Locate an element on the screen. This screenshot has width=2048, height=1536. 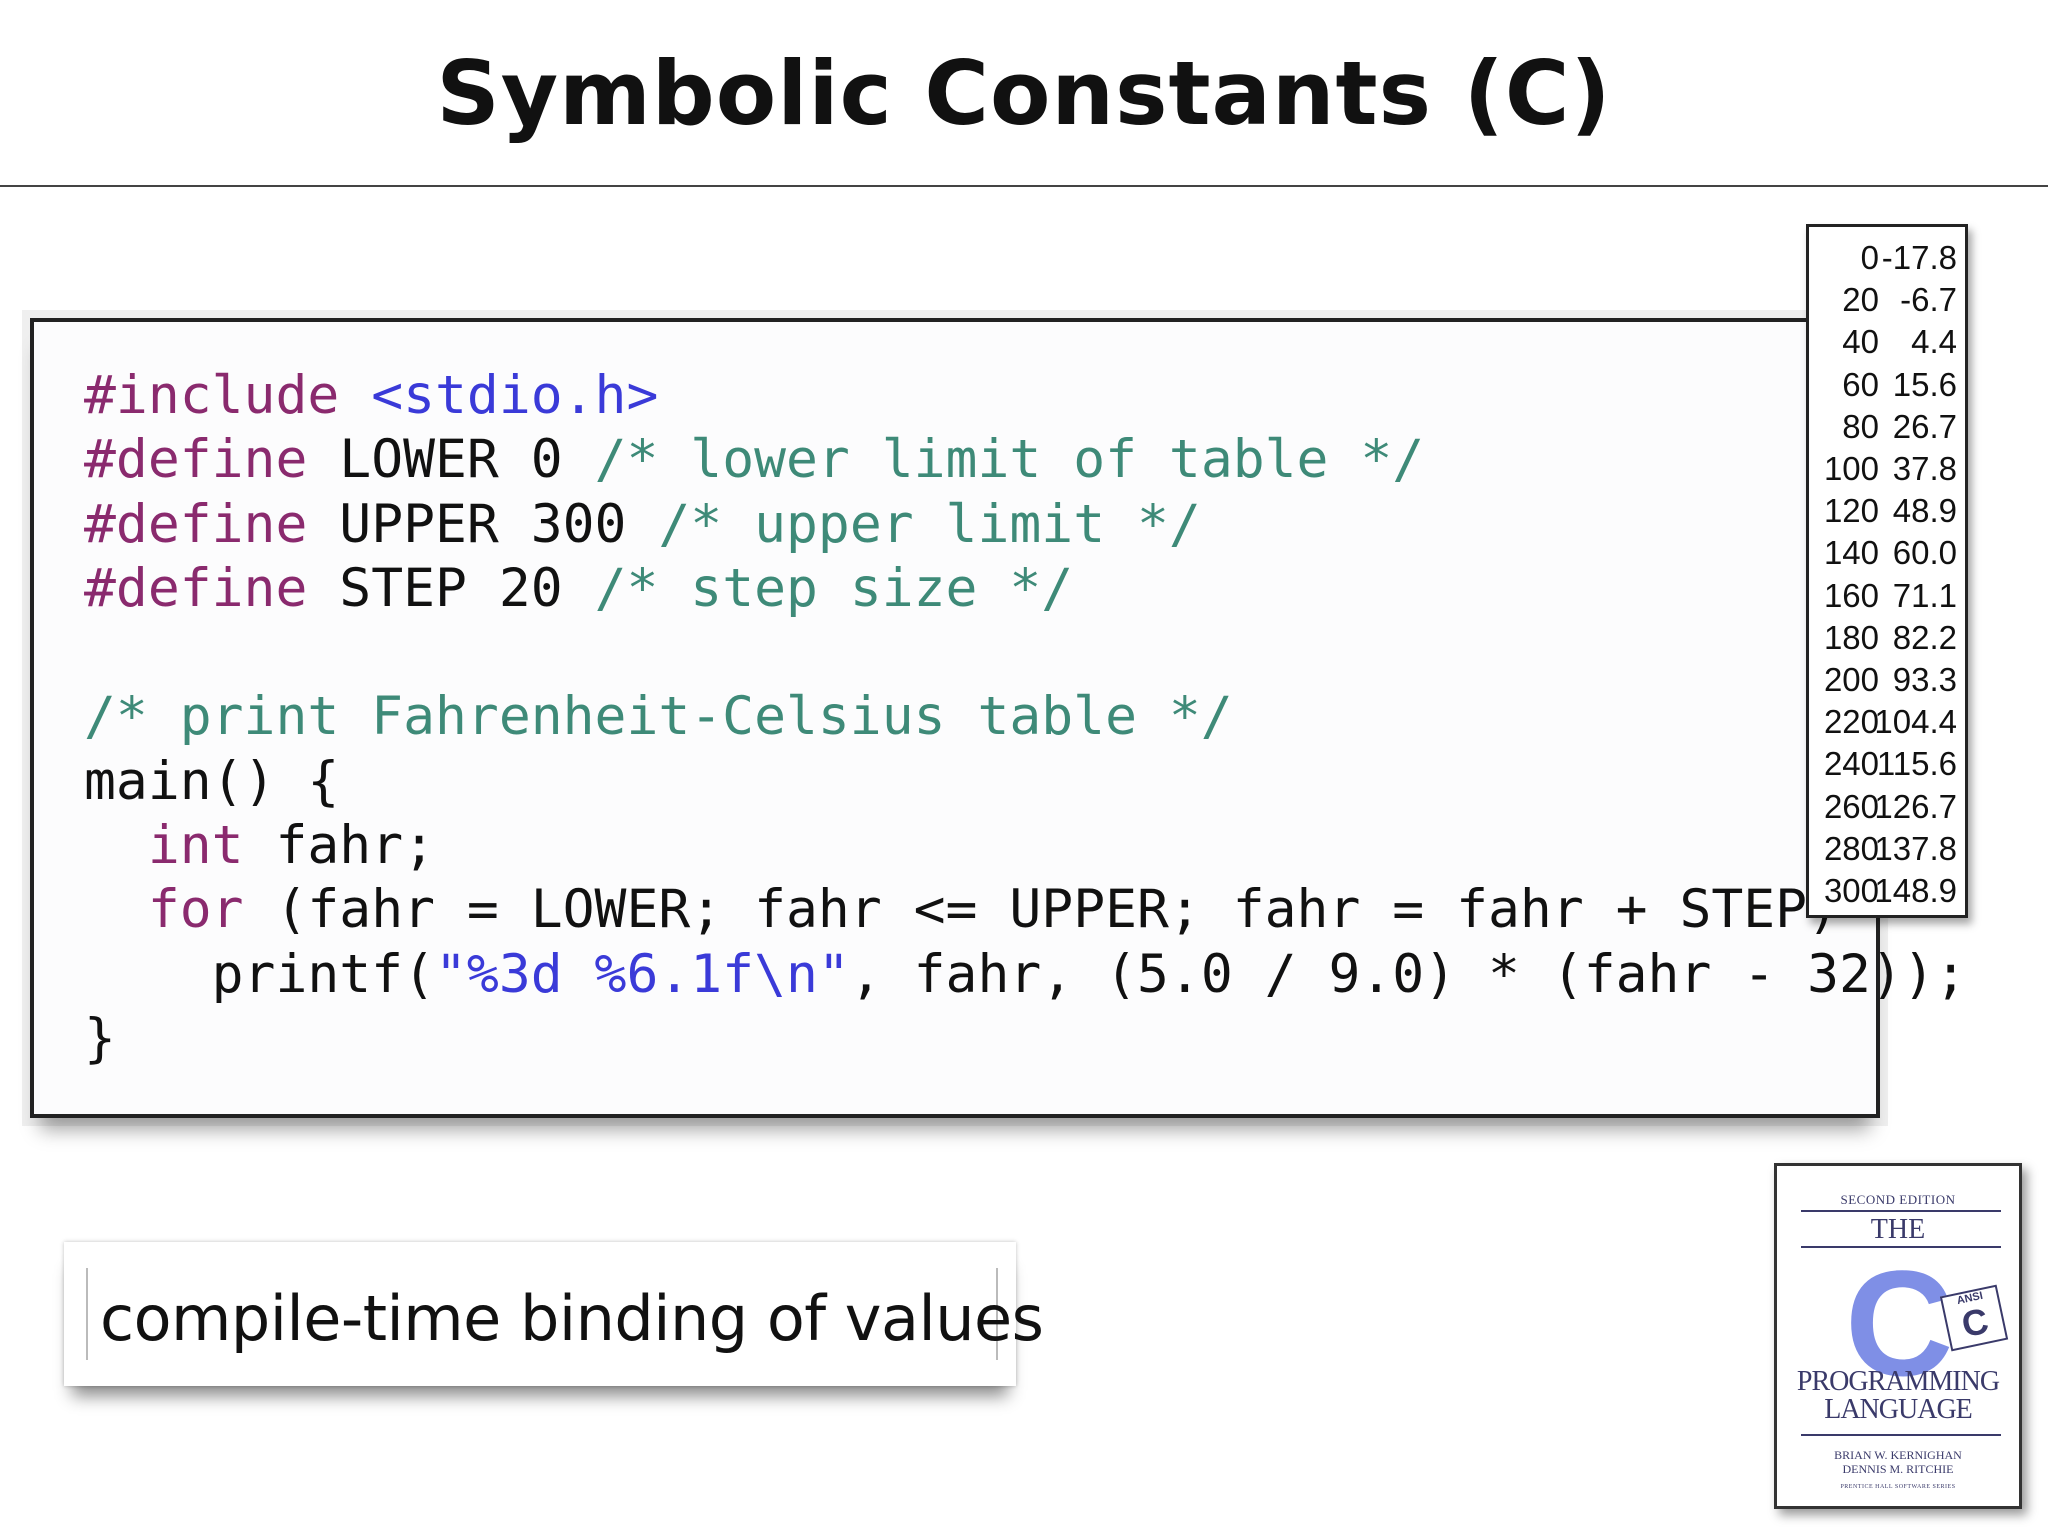
celsius-value: 71.1 is located at coordinates (1924, 595).